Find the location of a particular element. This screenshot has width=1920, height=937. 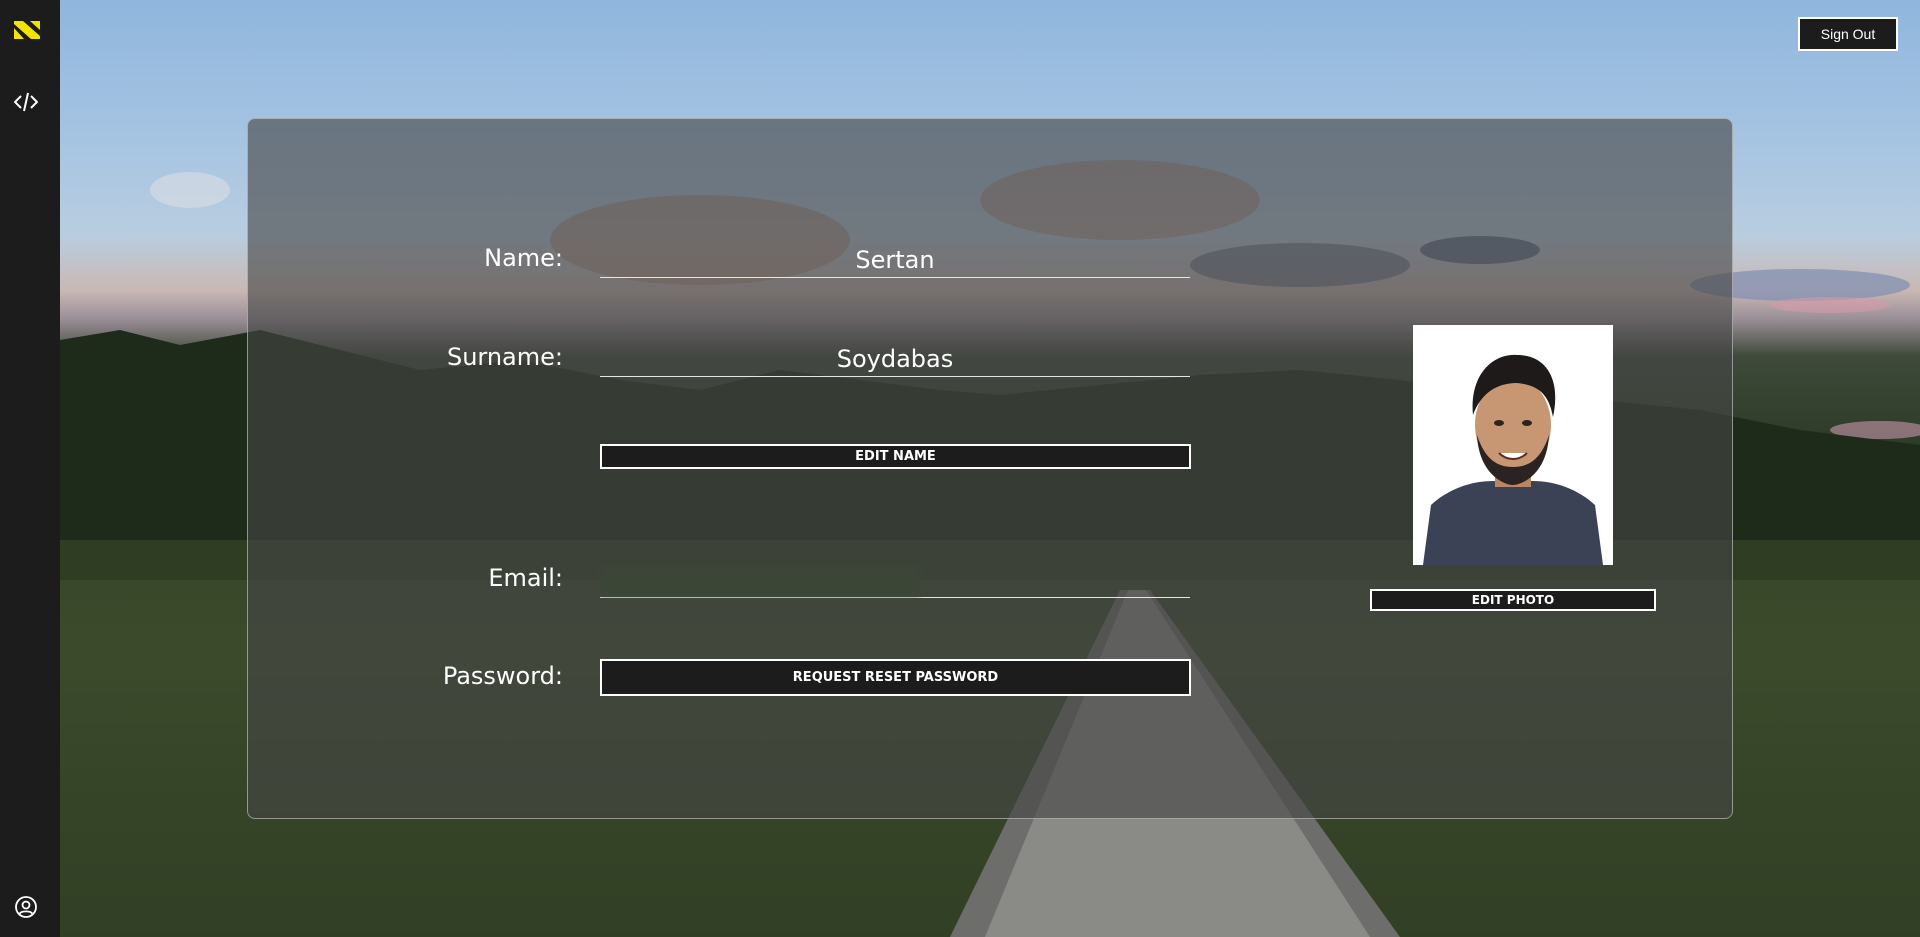

name-label: Name: is located at coordinates (523, 258).